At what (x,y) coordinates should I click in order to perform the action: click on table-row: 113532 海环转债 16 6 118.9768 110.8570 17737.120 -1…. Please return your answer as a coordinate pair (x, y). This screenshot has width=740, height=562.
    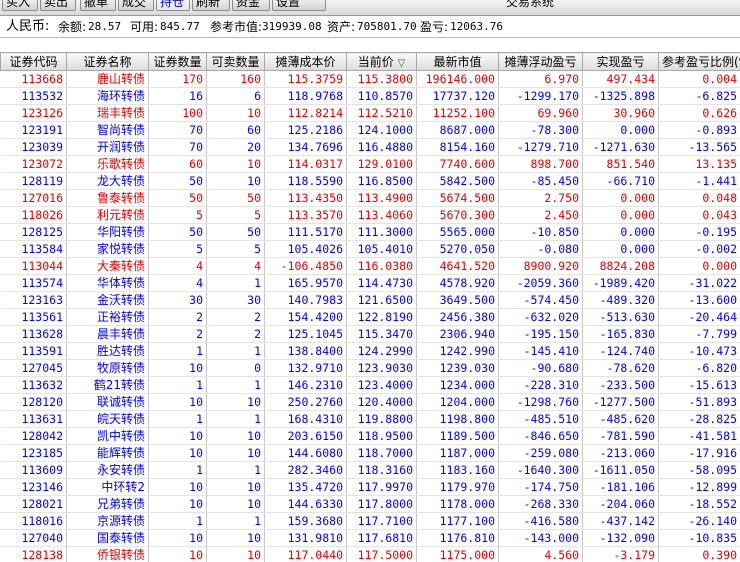
    Looking at the image, I should click on (370, 96).